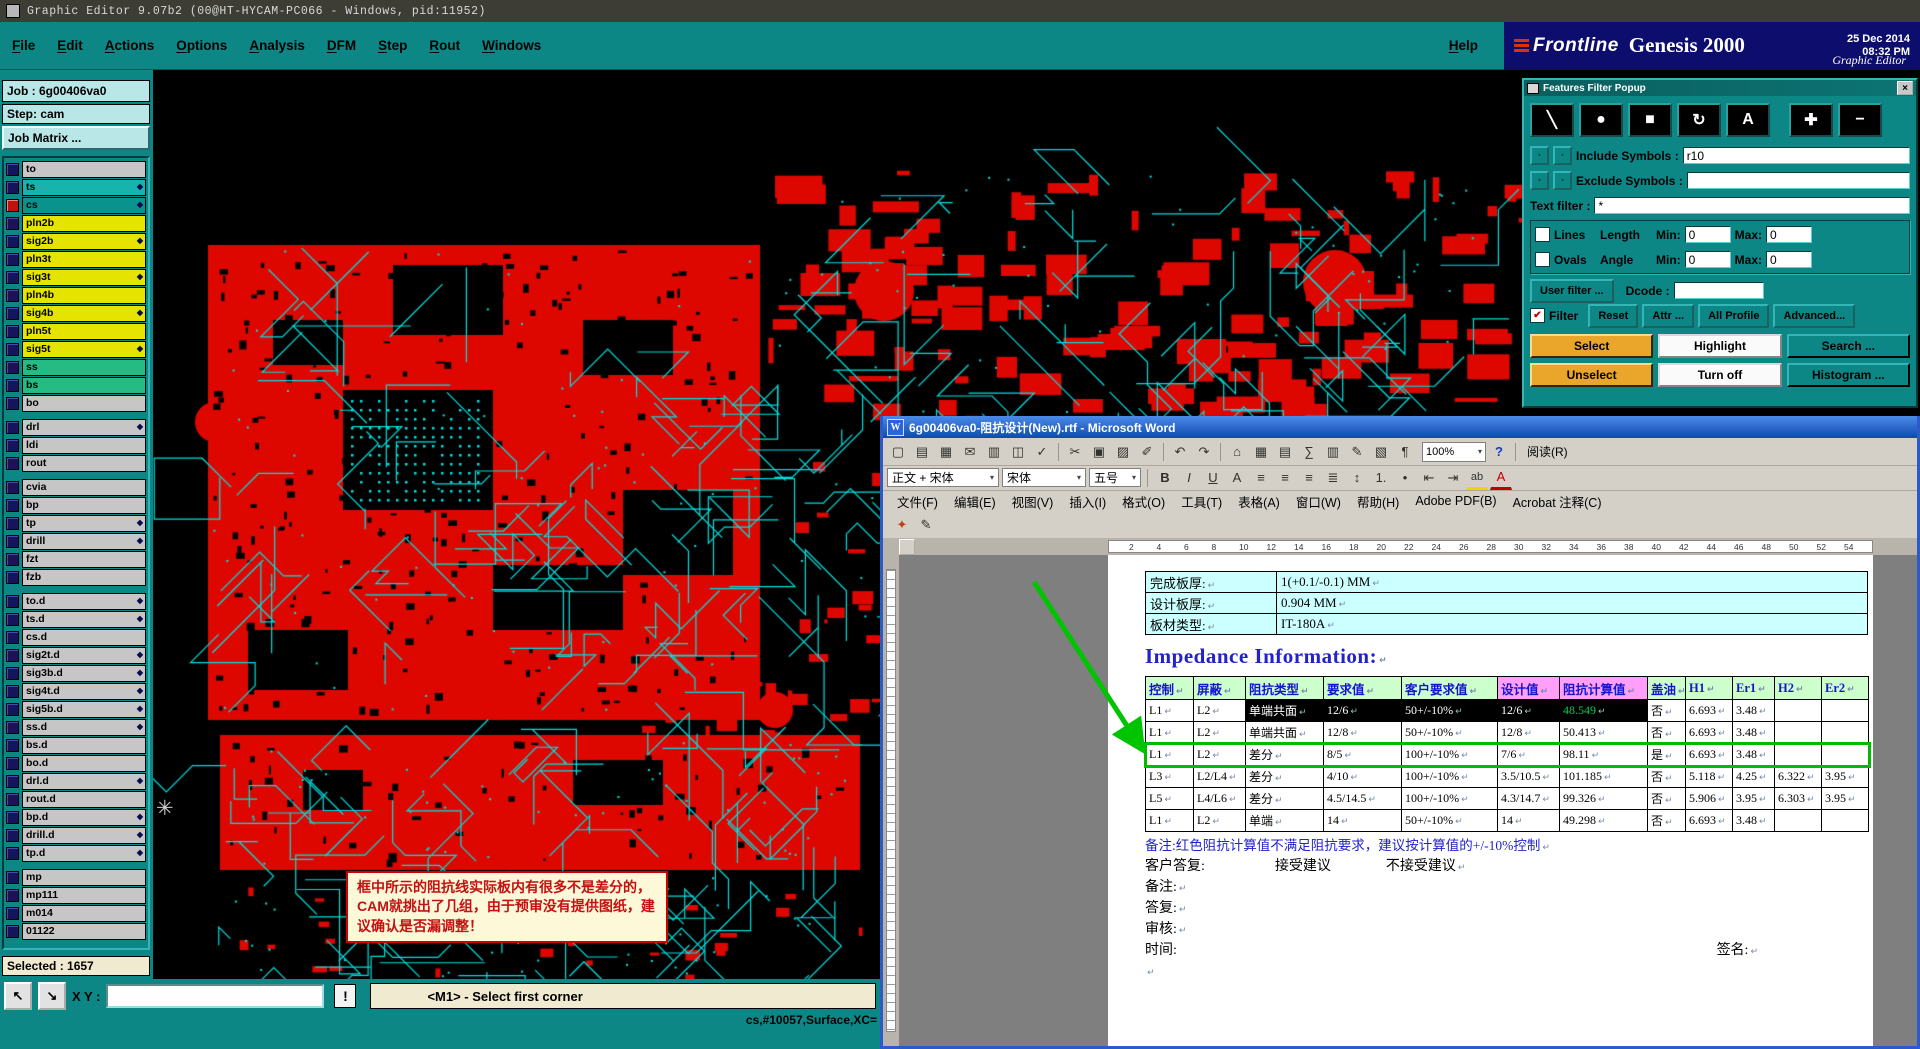  I want to click on word-menu-acrobat-comments: Acrobat 注释(C), so click(1557, 501).